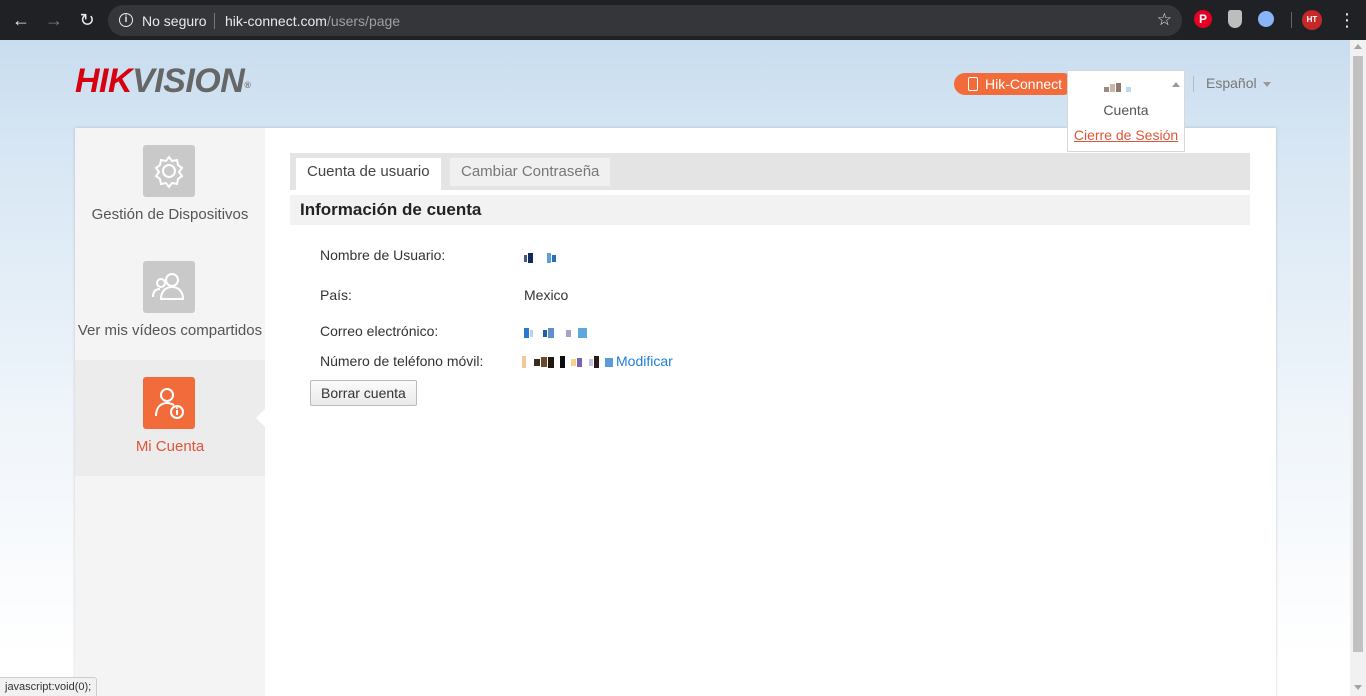 Image resolution: width=1366 pixels, height=696 pixels. Describe the element at coordinates (169, 403) in the screenshot. I see `account-info-icon` at that location.